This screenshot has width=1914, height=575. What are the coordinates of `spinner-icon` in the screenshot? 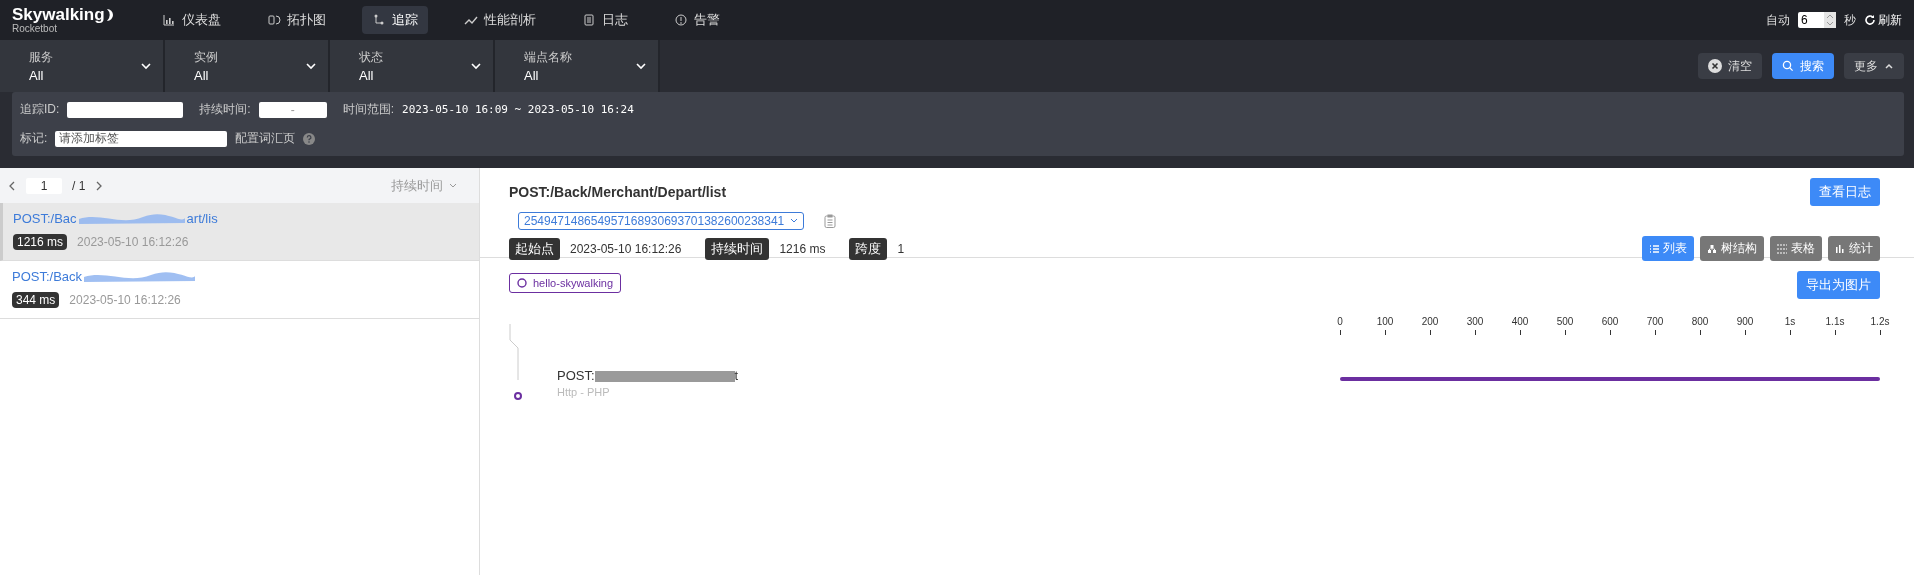 It's located at (1830, 20).